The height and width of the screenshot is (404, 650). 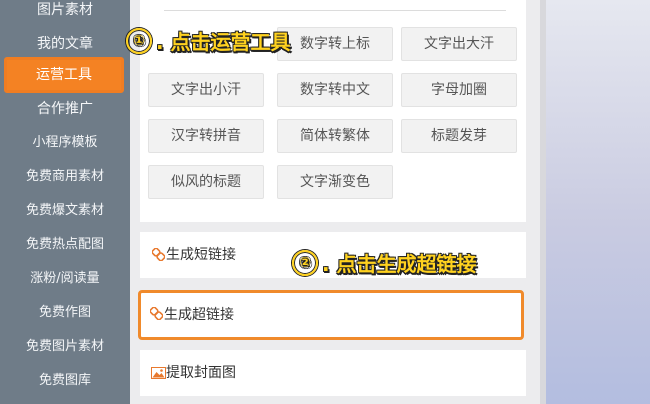 What do you see at coordinates (333, 373) in the screenshot?
I see `extract-cover-row: 提取封面图` at bounding box center [333, 373].